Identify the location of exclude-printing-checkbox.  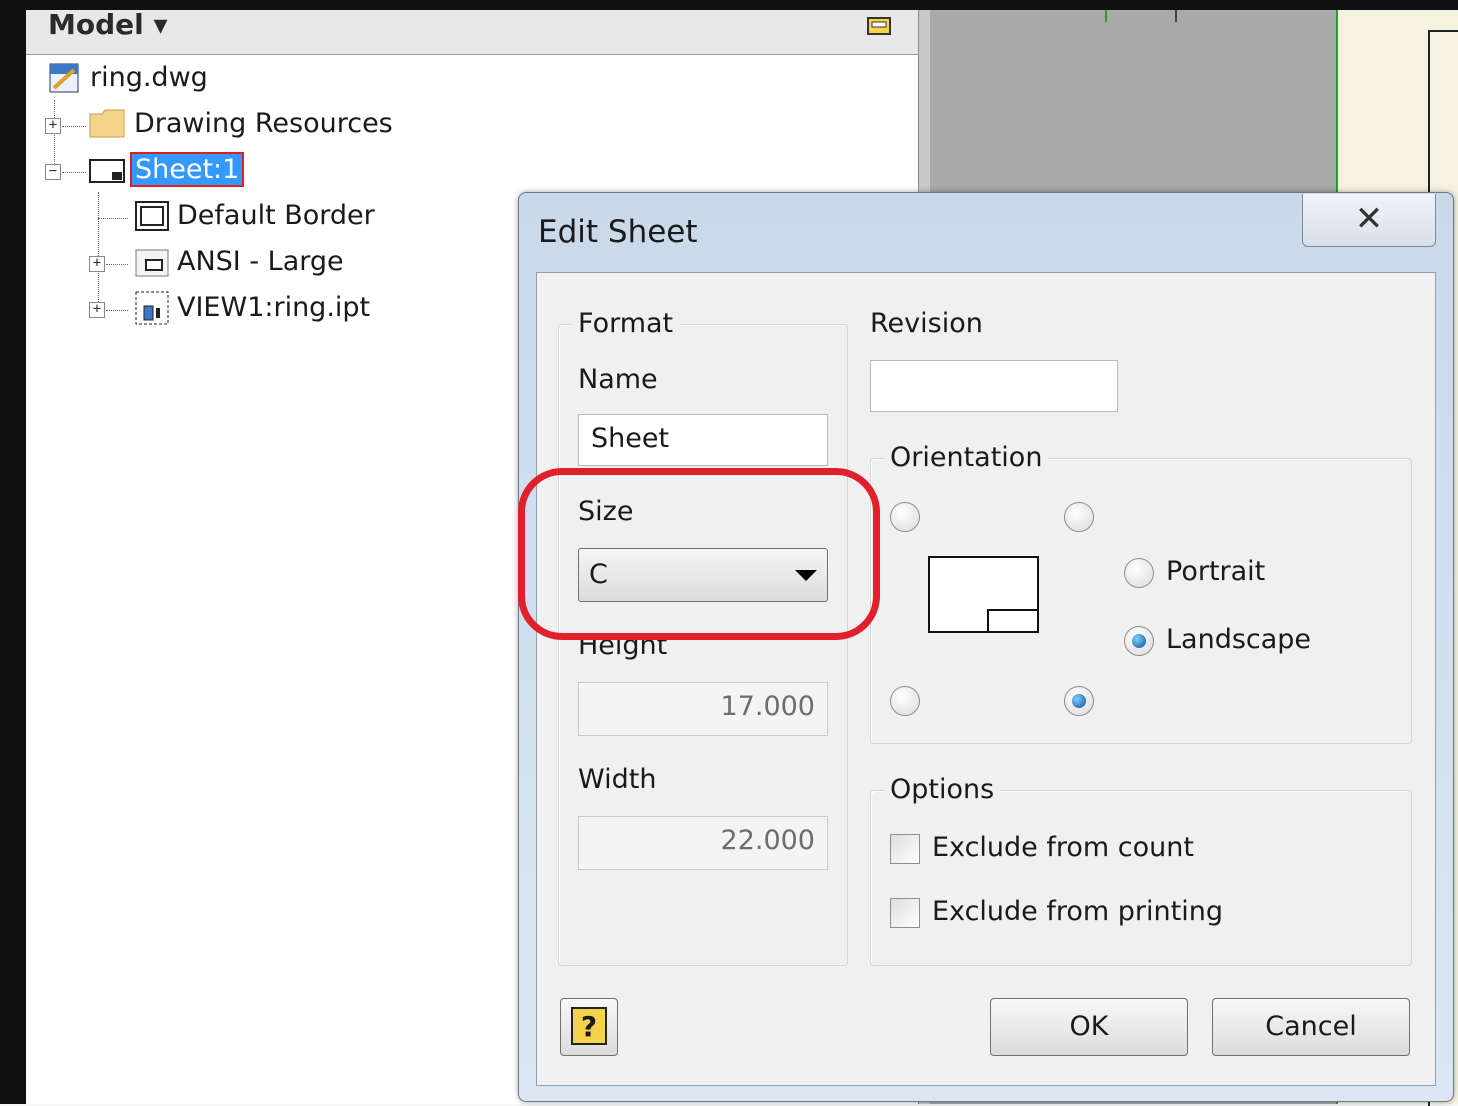
(905, 913).